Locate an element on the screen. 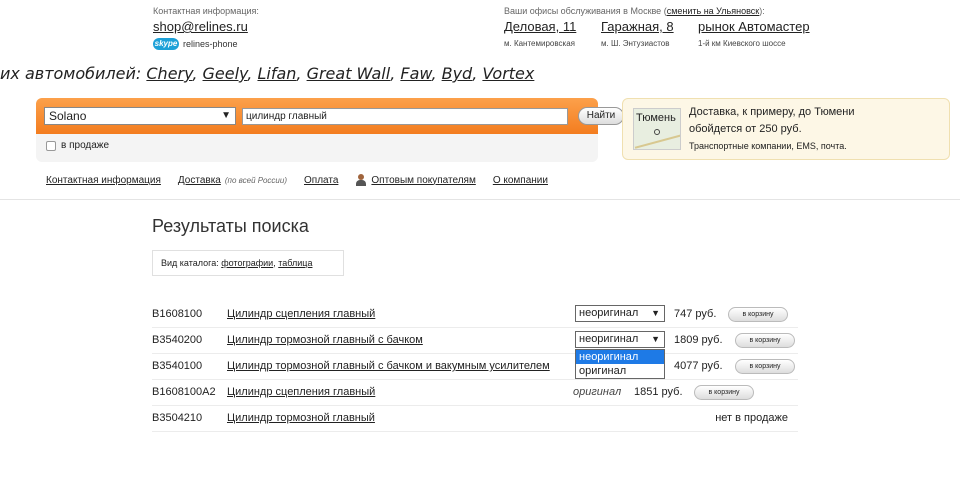 The width and height of the screenshot is (960, 490). skype-contact: skype relines-phone is located at coordinates (195, 44).